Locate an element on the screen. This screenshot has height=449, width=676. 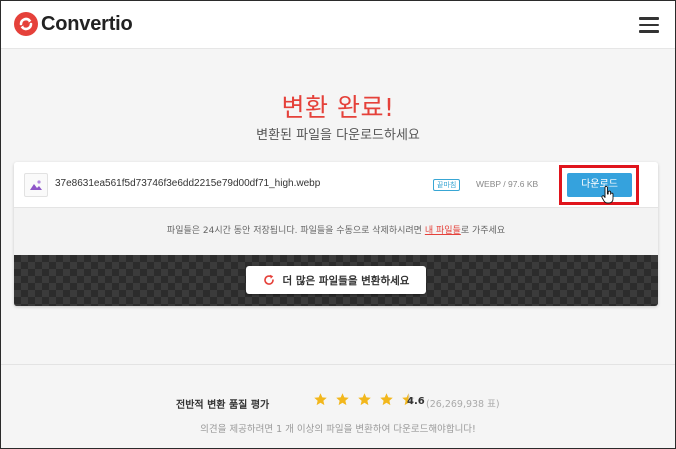
rating-votes: (26,269,938 표) is located at coordinates (463, 404).